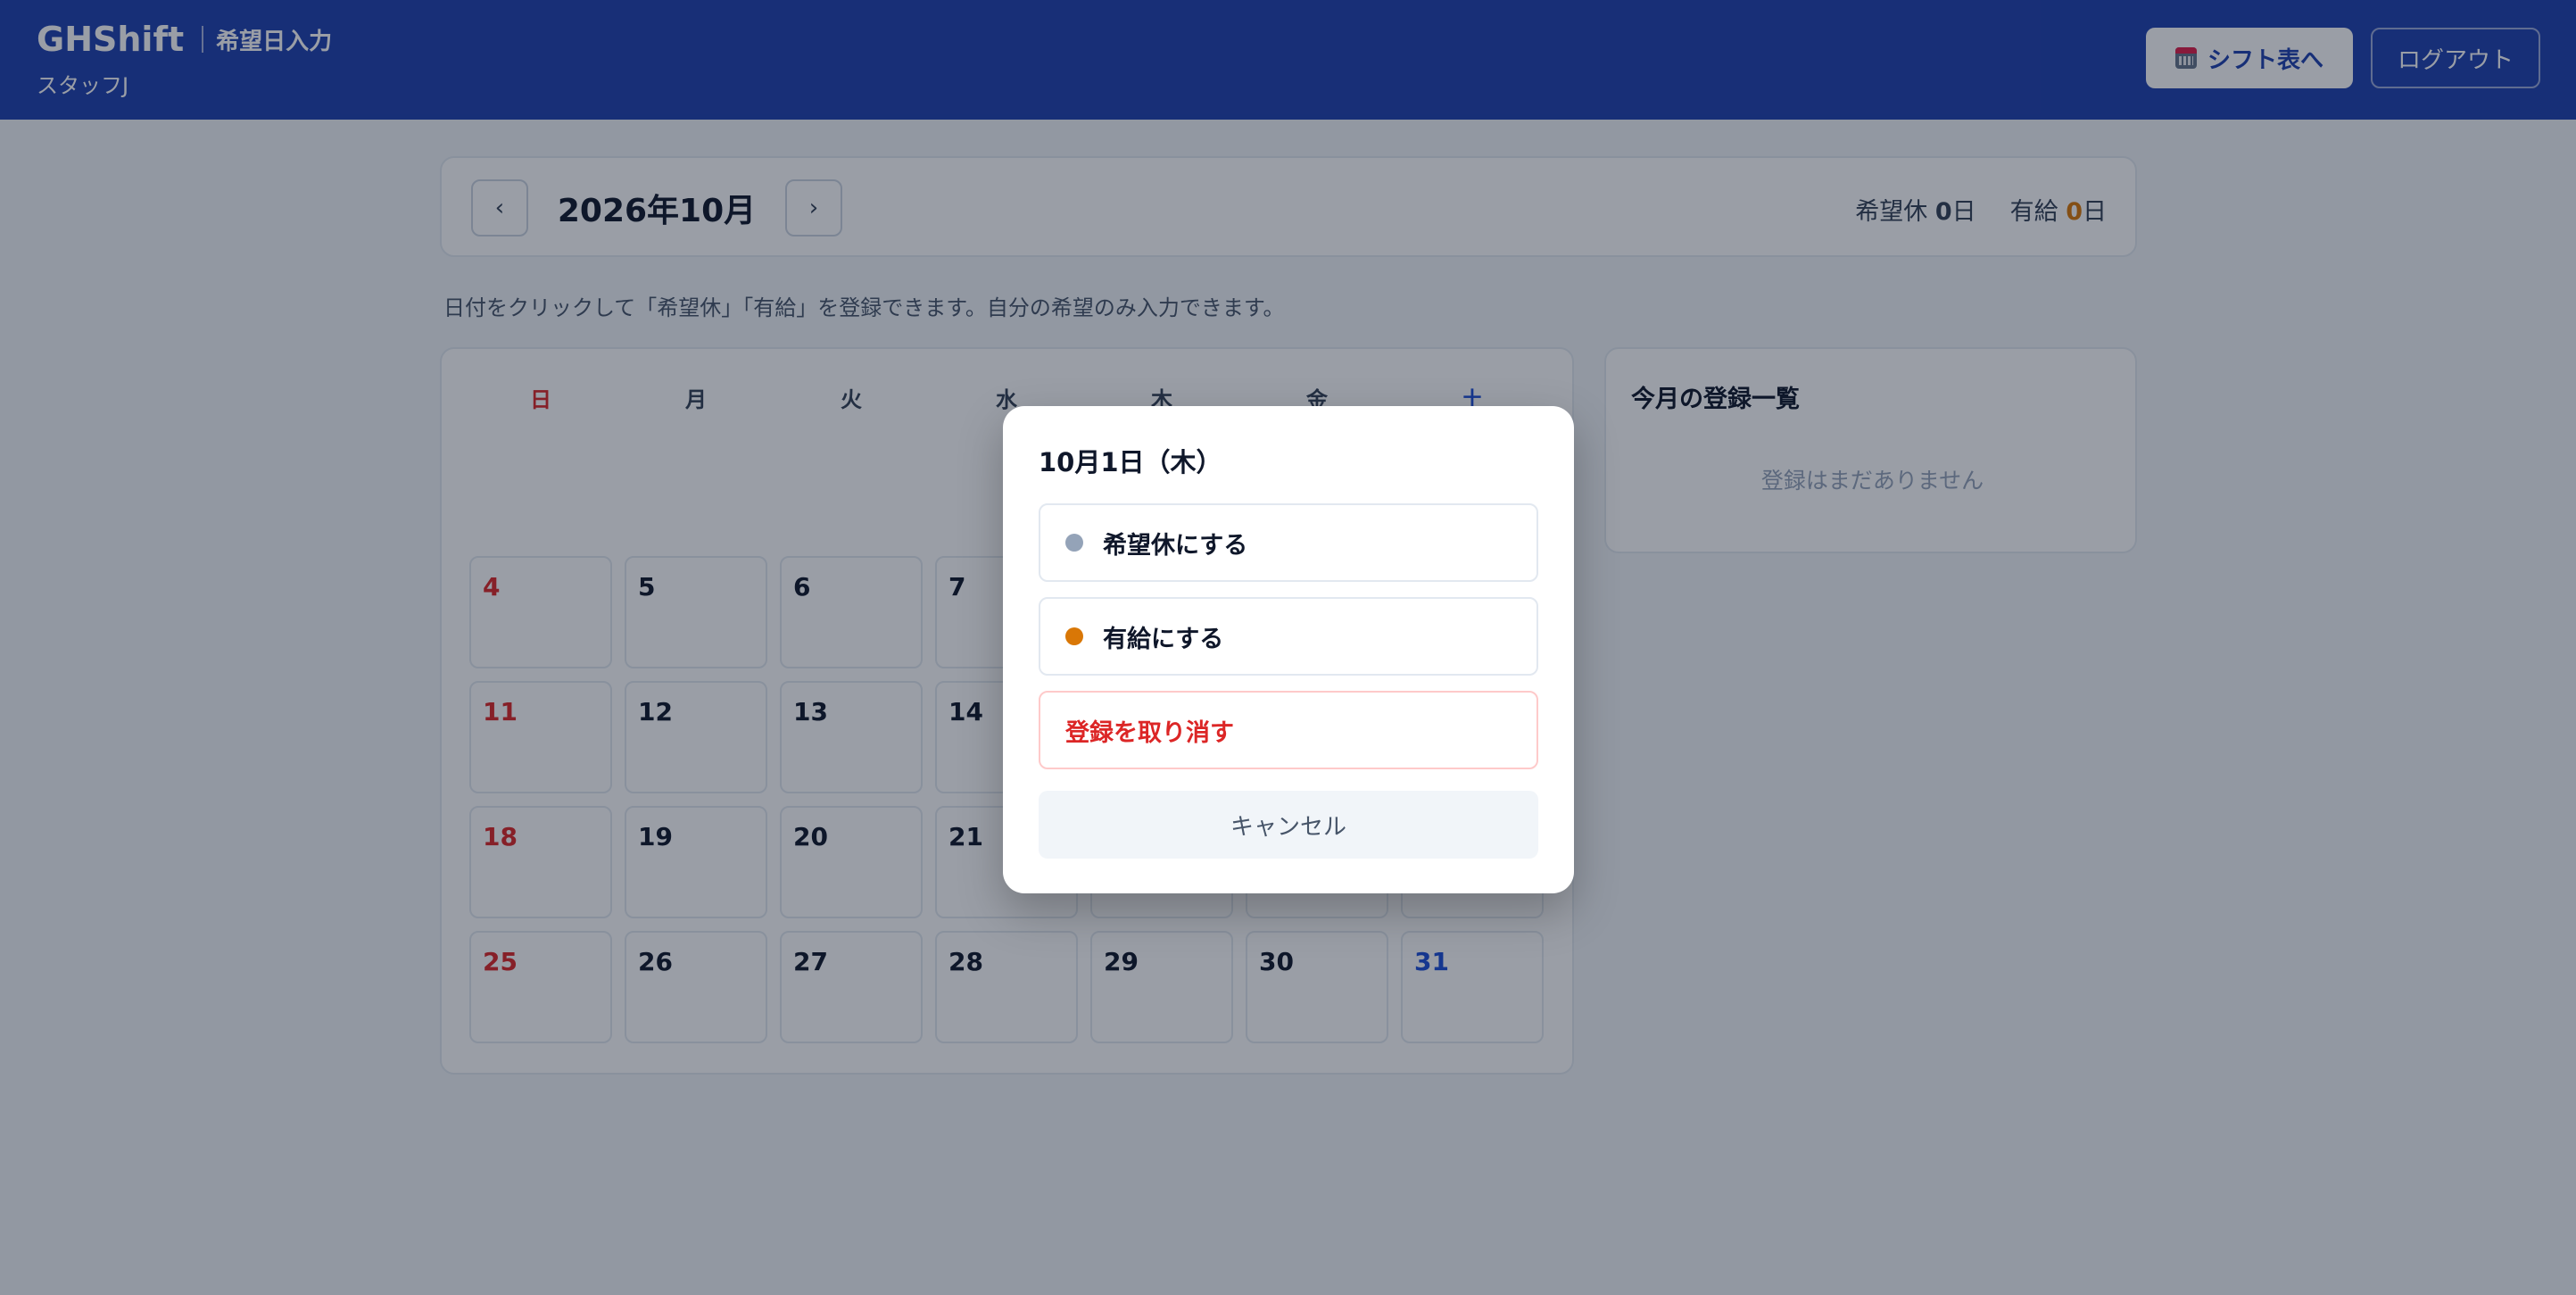  I want to click on remove-registration-button: 登録を取り消す, so click(1288, 730).